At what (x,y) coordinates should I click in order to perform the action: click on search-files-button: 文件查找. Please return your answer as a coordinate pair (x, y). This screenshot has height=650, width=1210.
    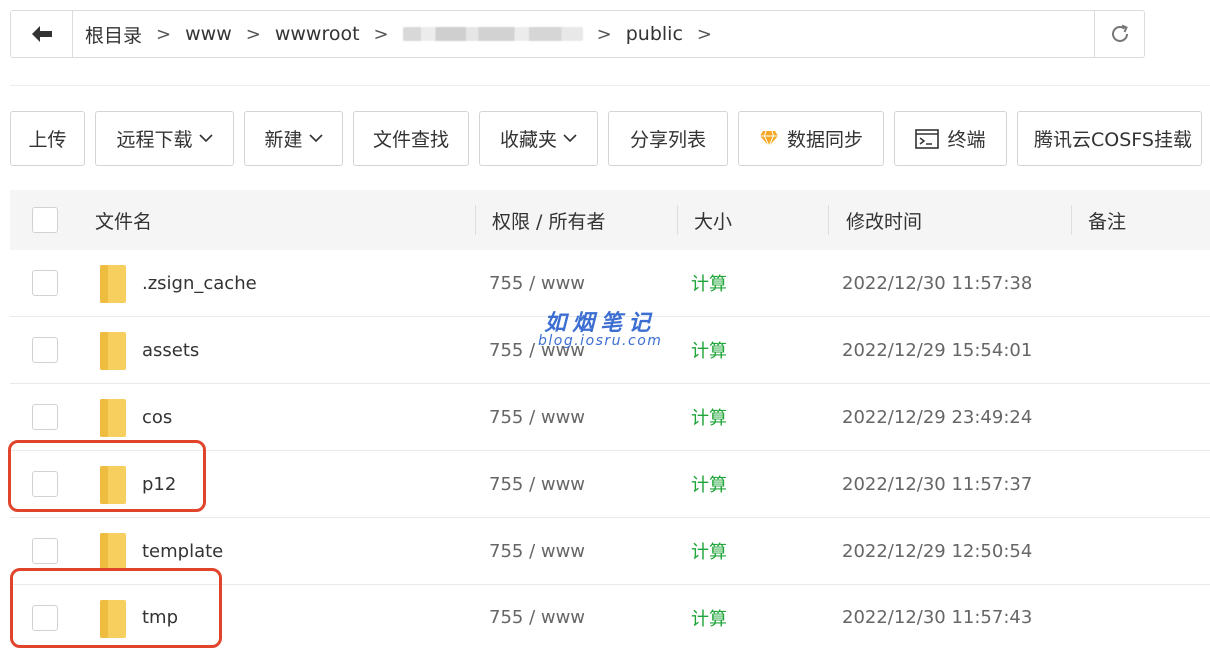
    Looking at the image, I should click on (411, 138).